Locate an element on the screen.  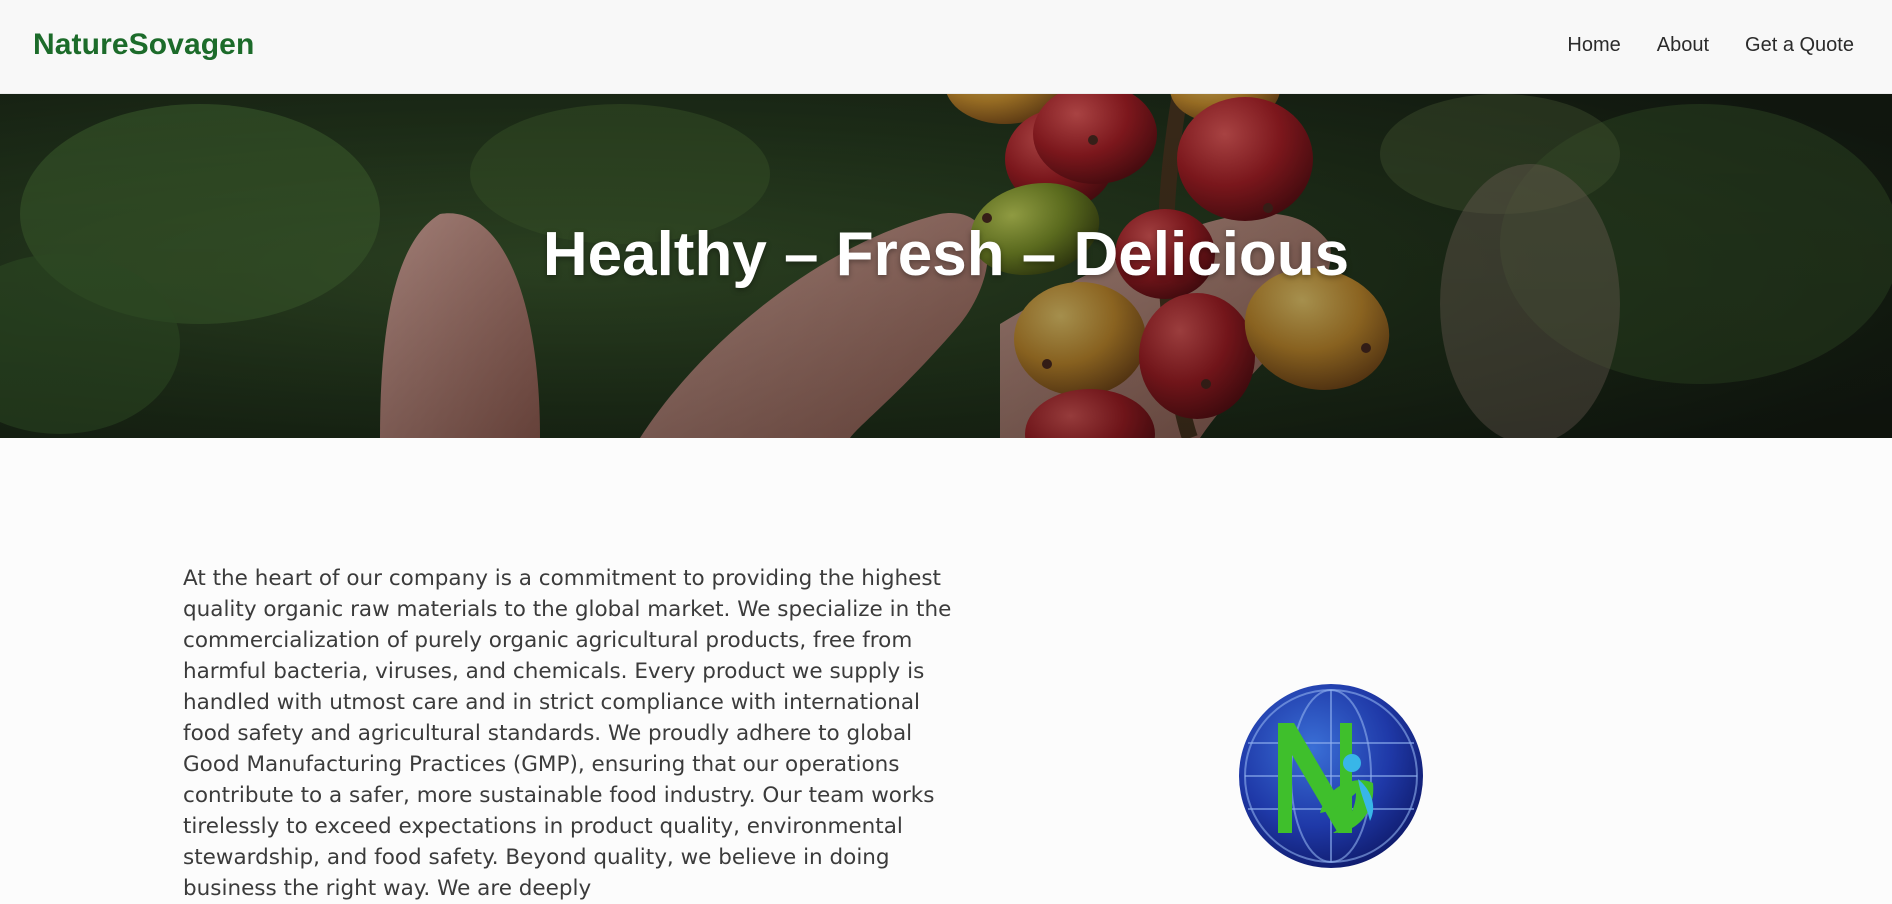
top-navbar: NatureSovagen Home About Get a Quote is located at coordinates (946, 47).